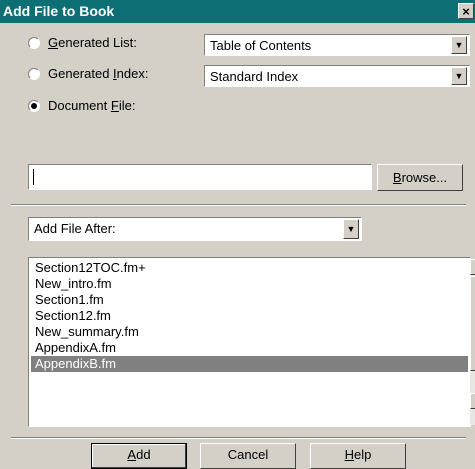  What do you see at coordinates (249, 316) in the screenshot?
I see `list-item: Section12.fm` at bounding box center [249, 316].